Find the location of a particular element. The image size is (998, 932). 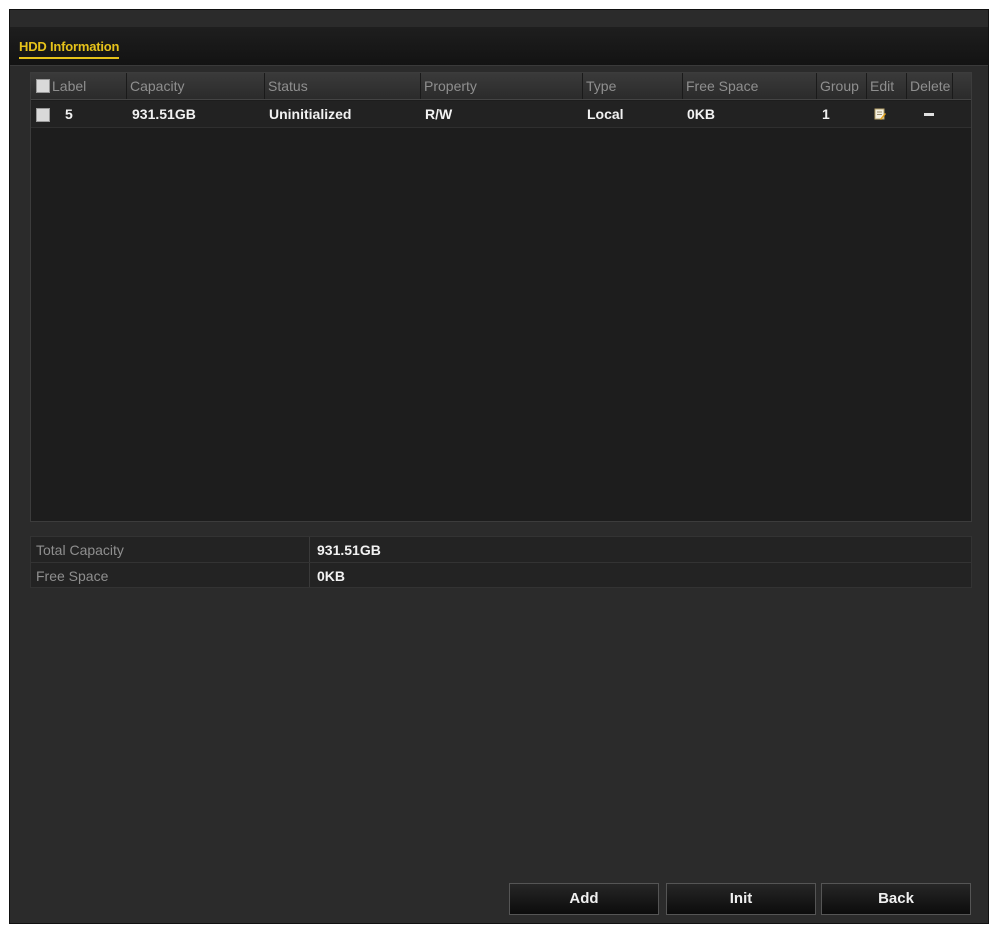

free-space-value: 0KB is located at coordinates (331, 576).